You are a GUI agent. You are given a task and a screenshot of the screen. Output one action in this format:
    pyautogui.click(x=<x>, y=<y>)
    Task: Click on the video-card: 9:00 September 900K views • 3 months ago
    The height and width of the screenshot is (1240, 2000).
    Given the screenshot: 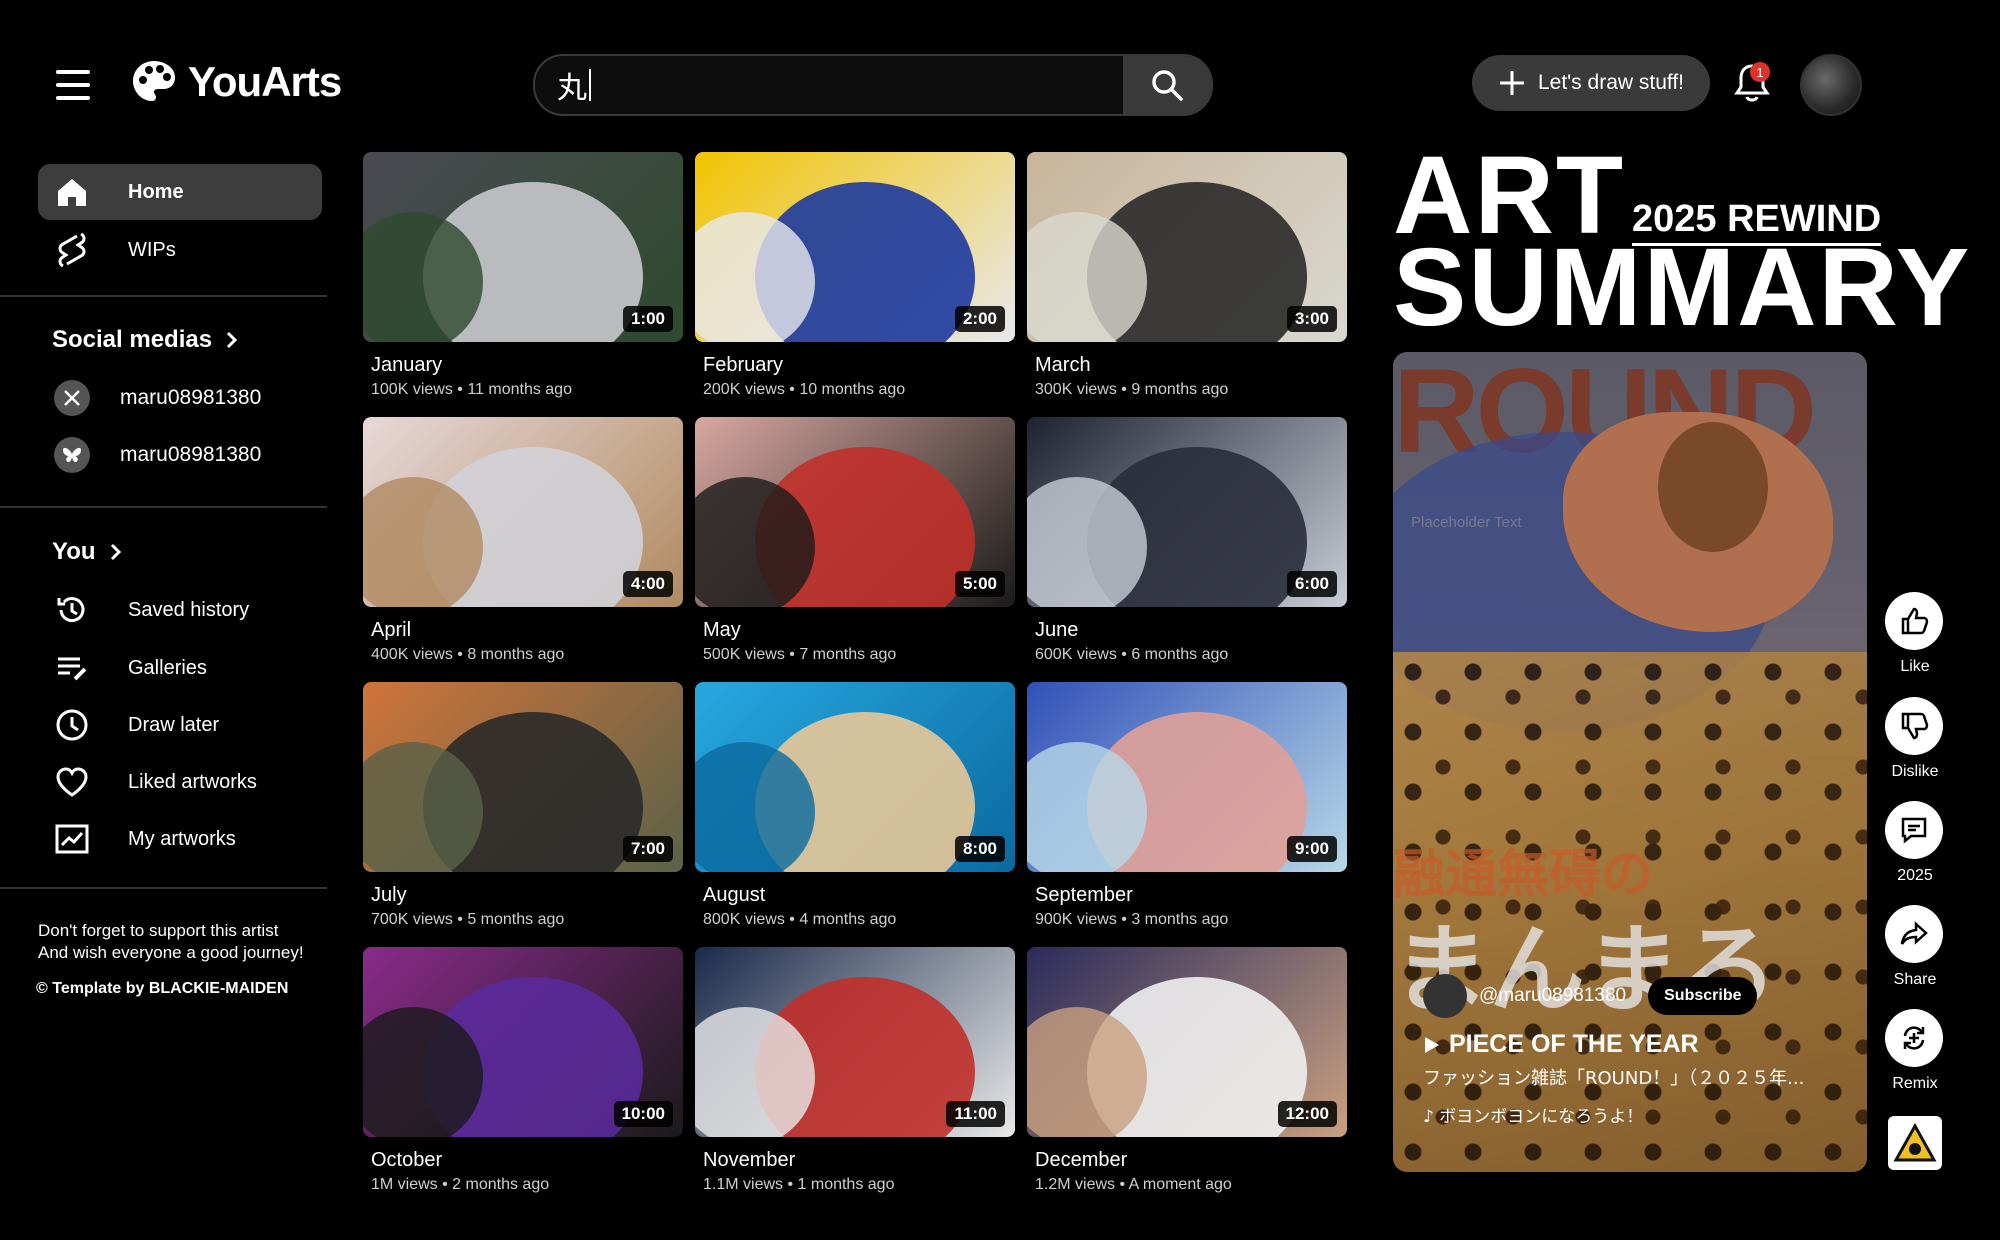 What is the action you would take?
    pyautogui.click(x=1187, y=805)
    